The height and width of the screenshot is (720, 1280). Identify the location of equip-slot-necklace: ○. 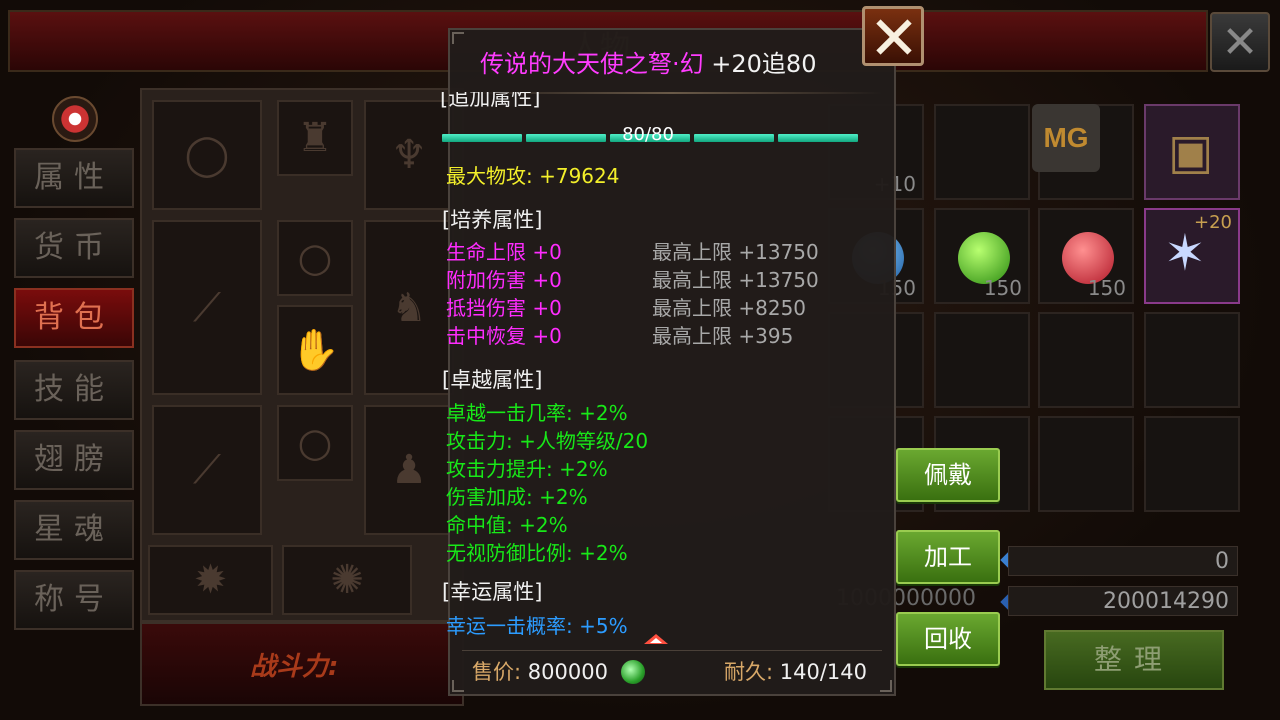
(315, 258).